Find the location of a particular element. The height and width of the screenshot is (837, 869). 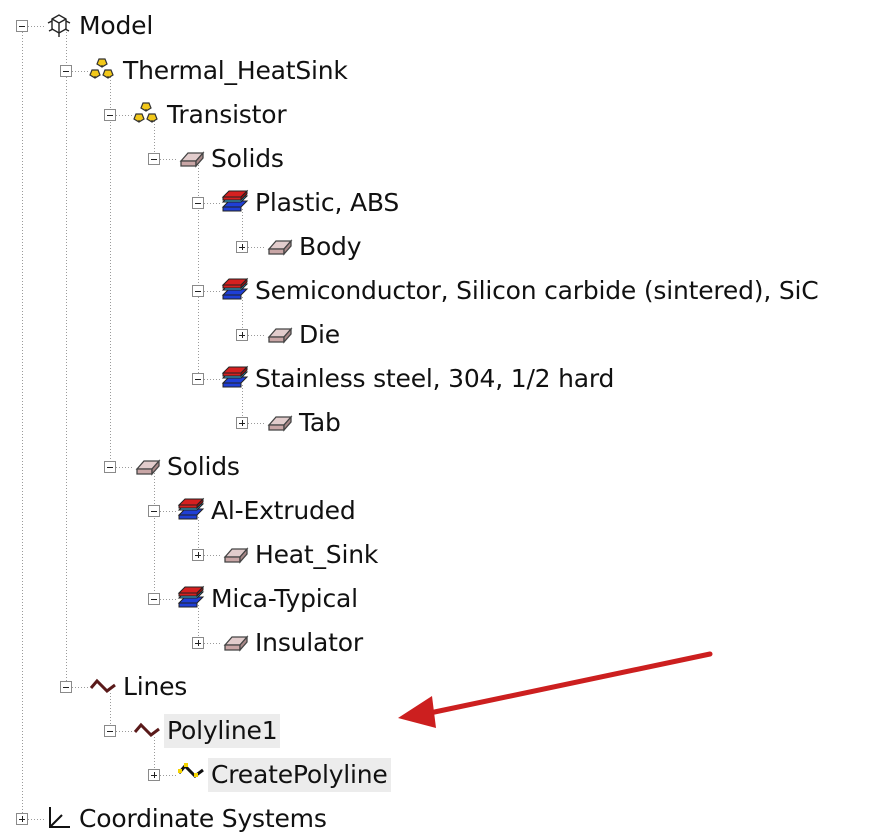

heat-sink-expand-toggle is located at coordinates (198, 555).